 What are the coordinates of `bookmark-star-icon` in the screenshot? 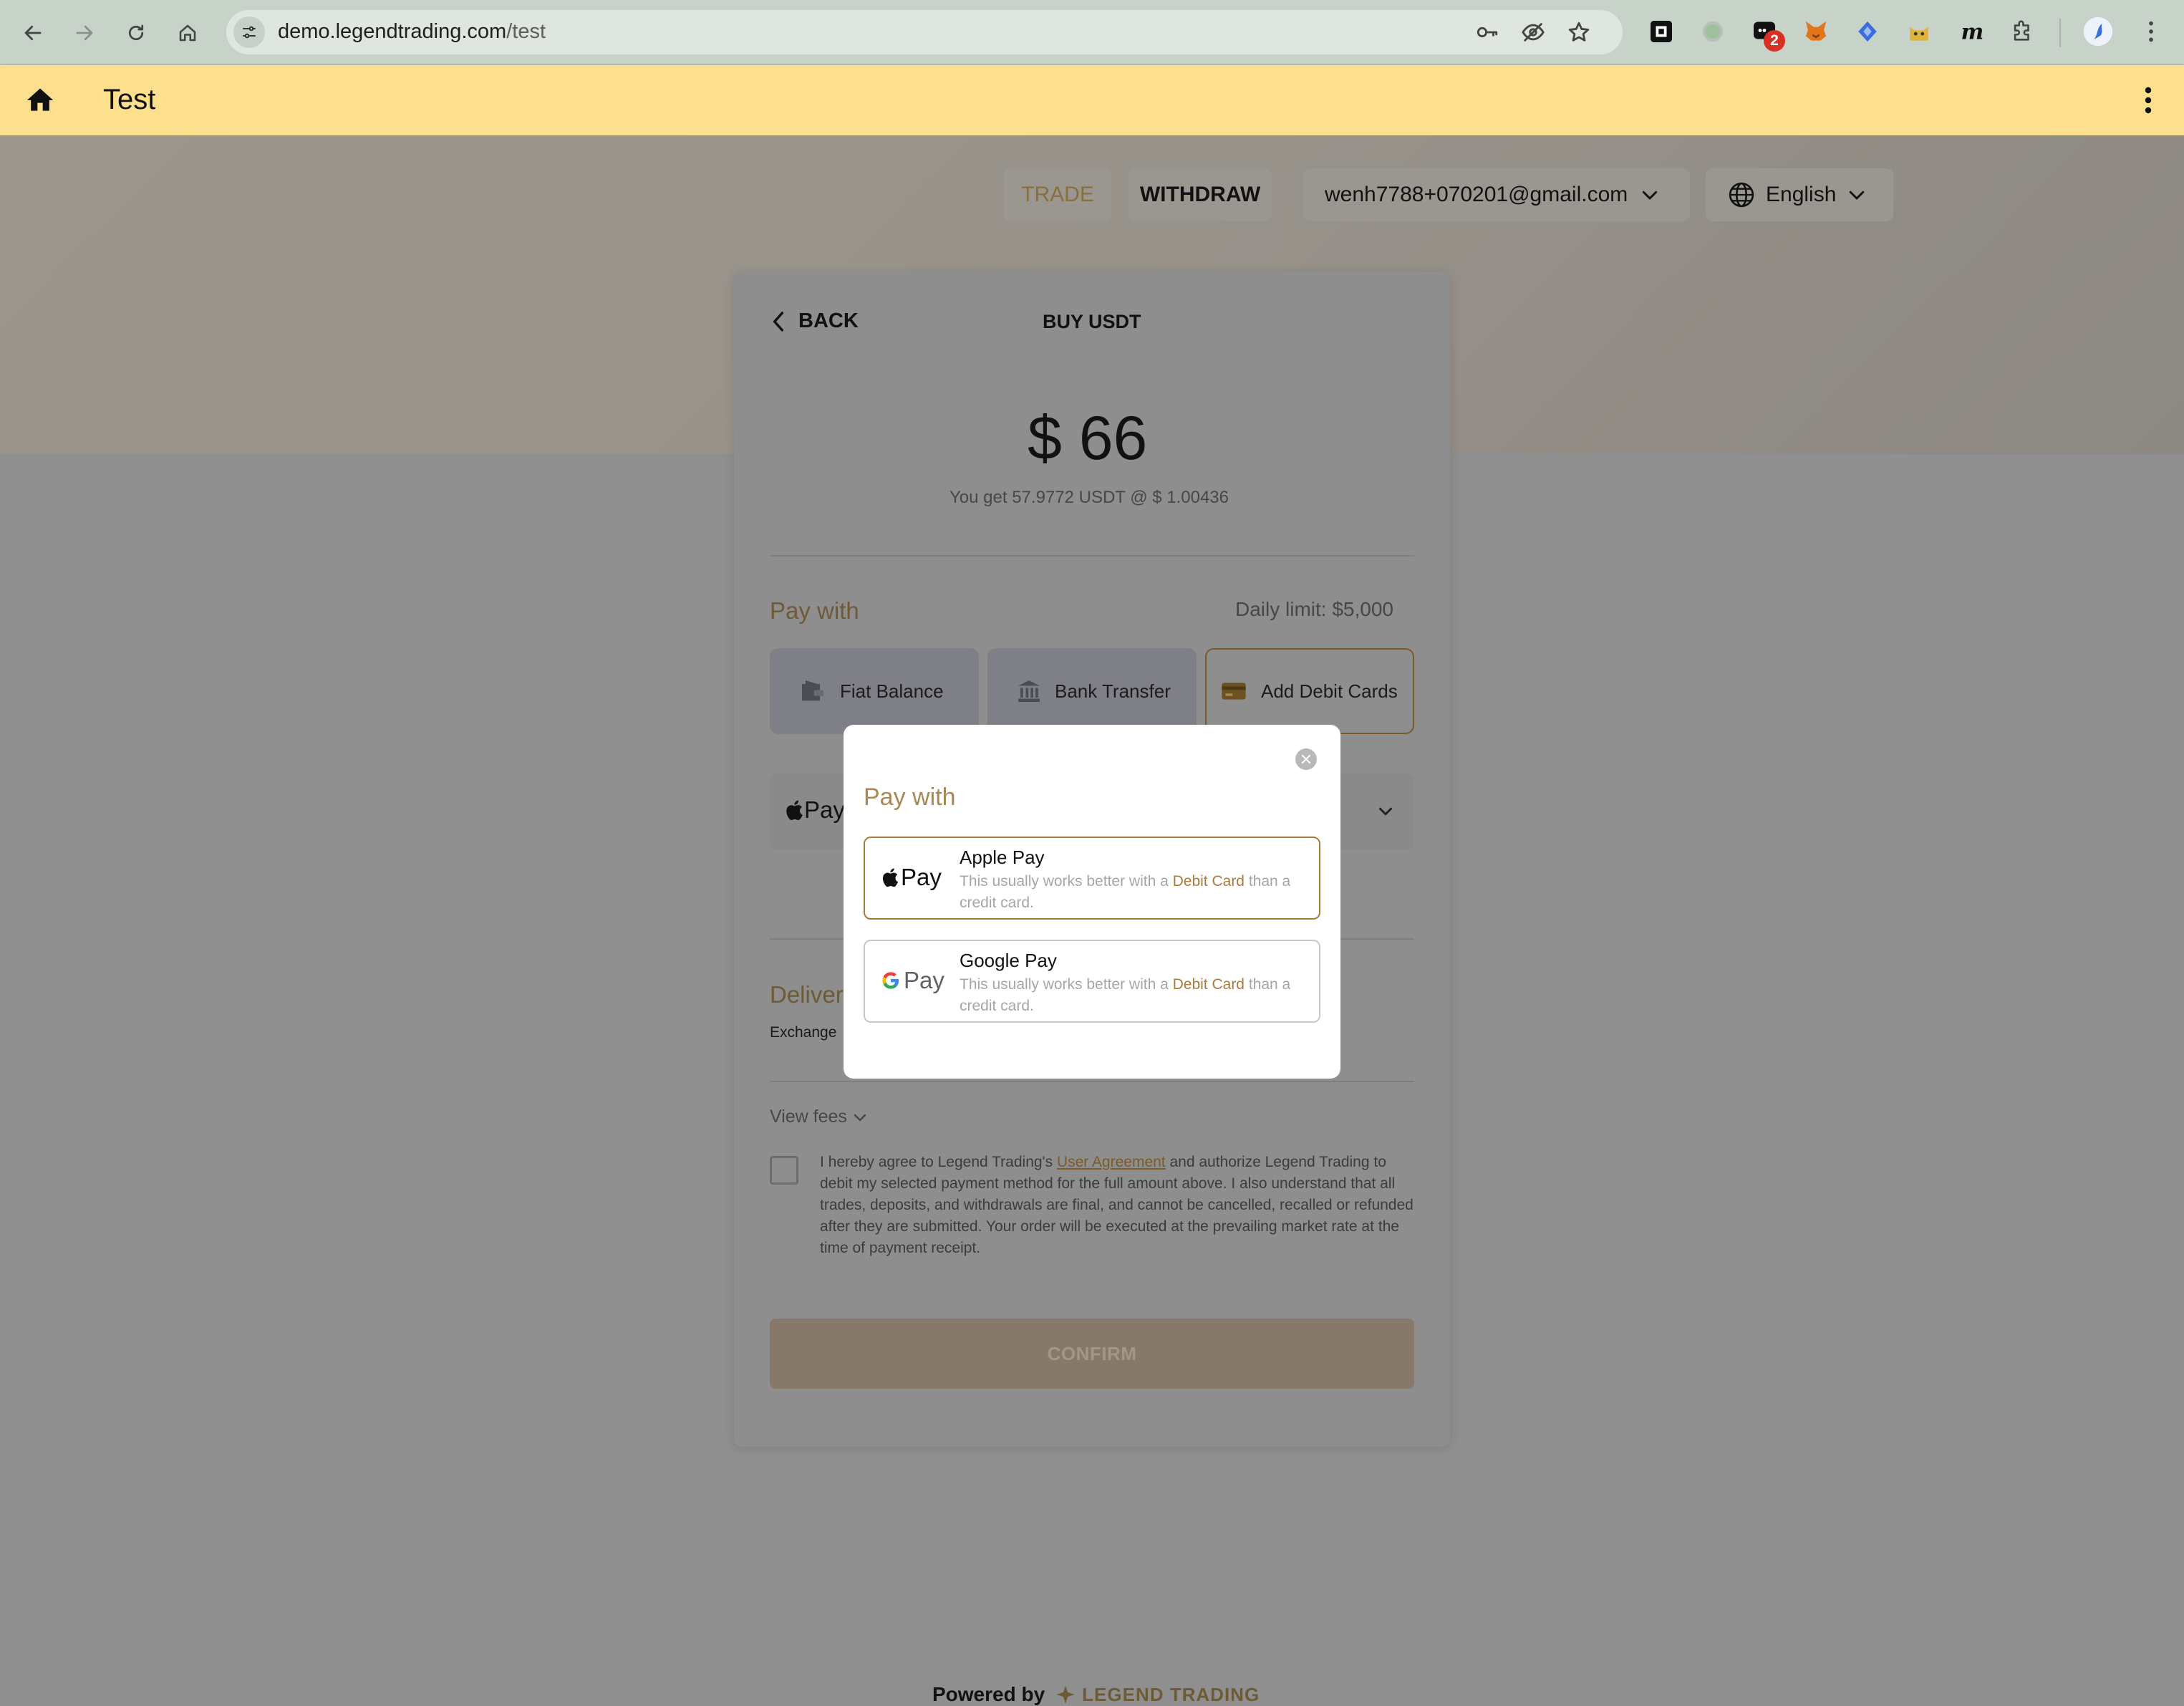 It's located at (1579, 32).